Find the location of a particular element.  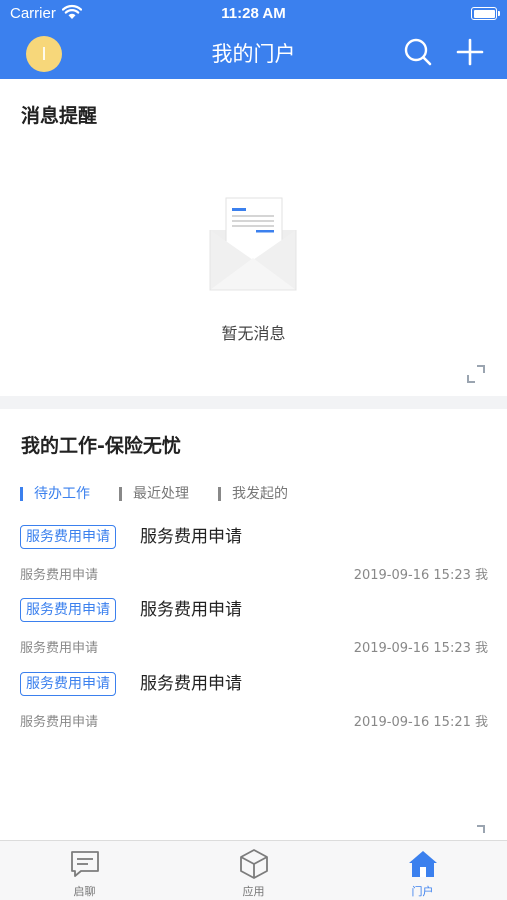

chat-icon is located at coordinates (85, 864).